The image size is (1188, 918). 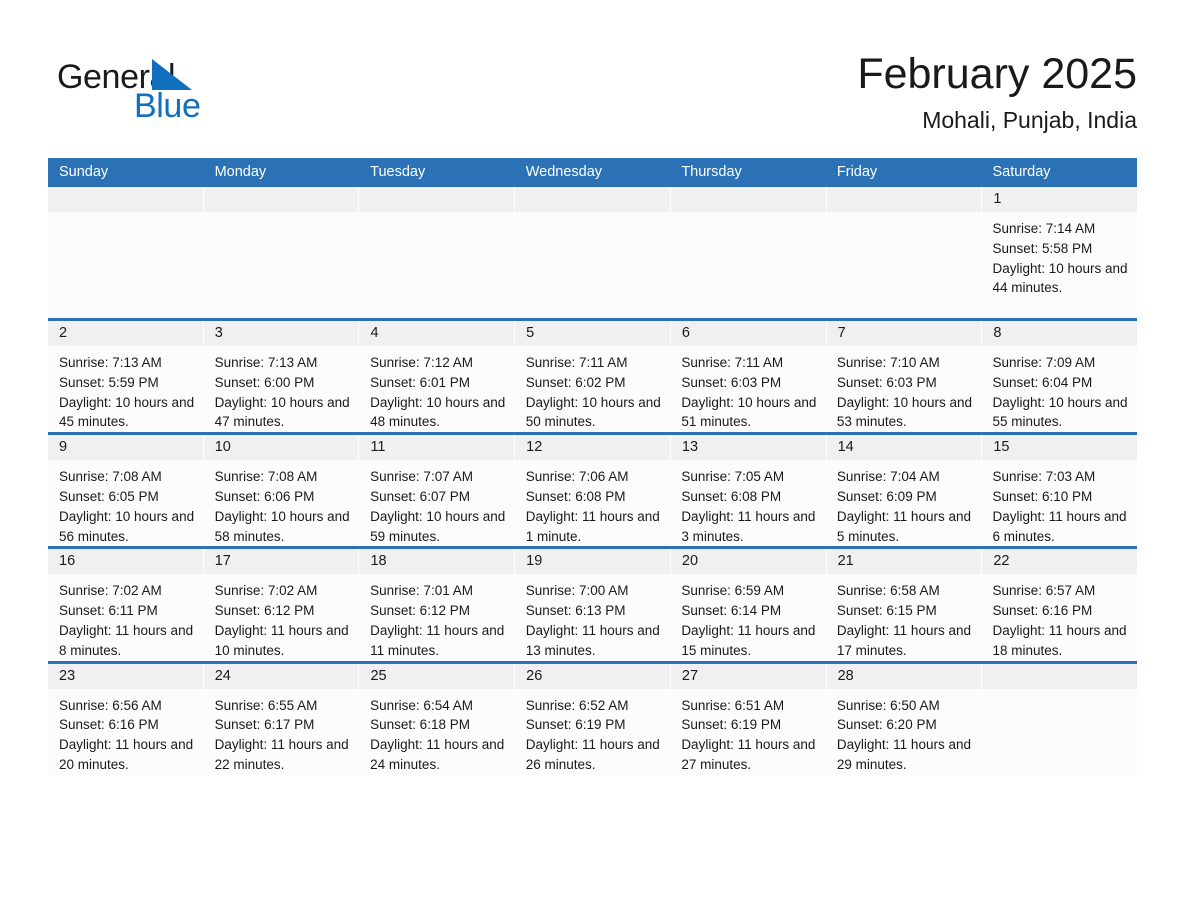 I want to click on daylight-text: Daylight: 11 hours and 17 minutes., so click(x=903, y=640).